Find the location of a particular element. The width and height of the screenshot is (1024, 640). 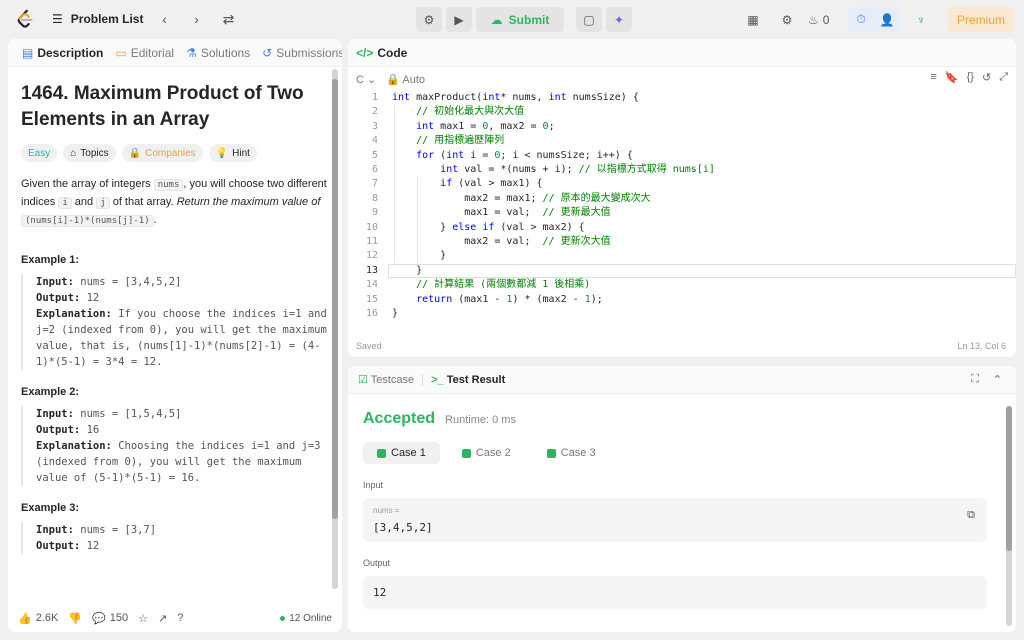

auto-mode: 🔒 Auto is located at coordinates (405, 79).